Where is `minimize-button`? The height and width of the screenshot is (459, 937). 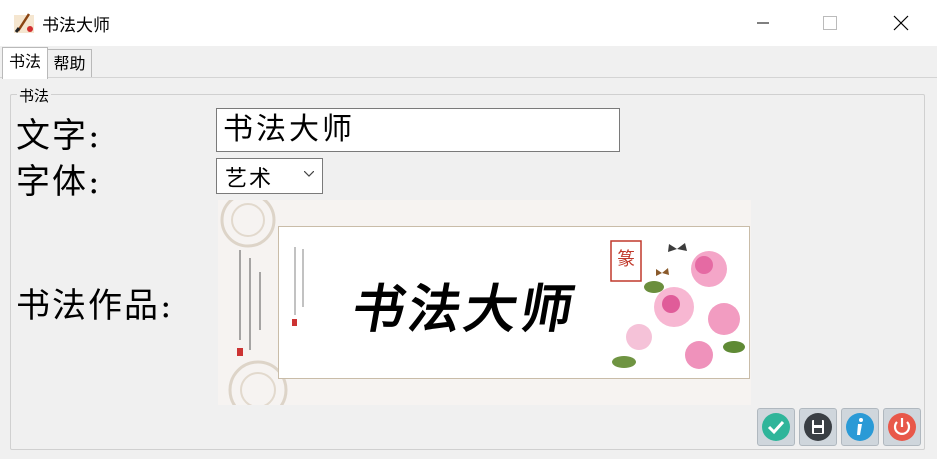 minimize-button is located at coordinates (763, 23).